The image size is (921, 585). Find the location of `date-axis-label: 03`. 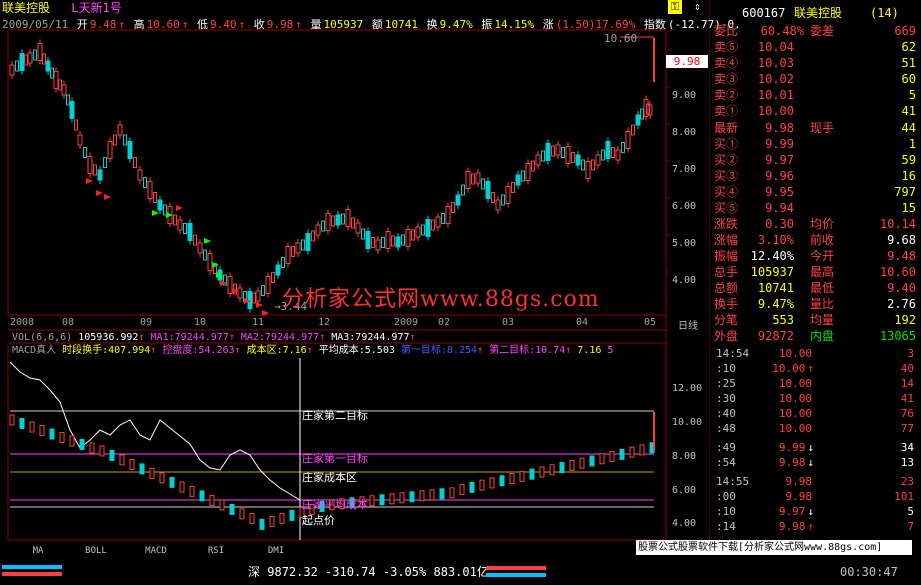

date-axis-label: 03 is located at coordinates (508, 322).